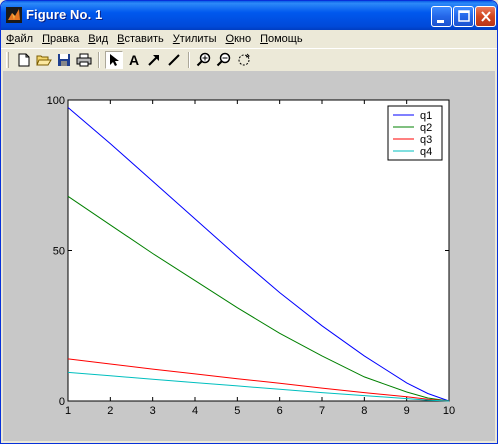 This screenshot has width=498, height=444. Describe the element at coordinates (153, 411) in the screenshot. I see `x-tick-label: 3` at that location.